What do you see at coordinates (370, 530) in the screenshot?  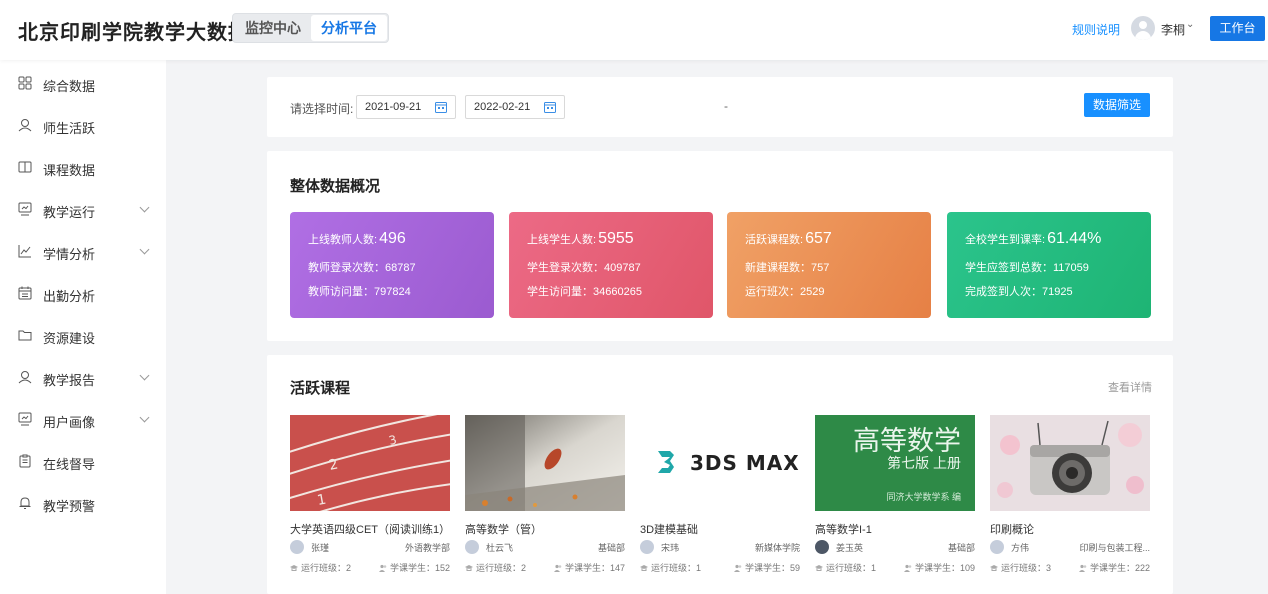 I see `course-name: 大学英语四级CET（阅读训练1）` at bounding box center [370, 530].